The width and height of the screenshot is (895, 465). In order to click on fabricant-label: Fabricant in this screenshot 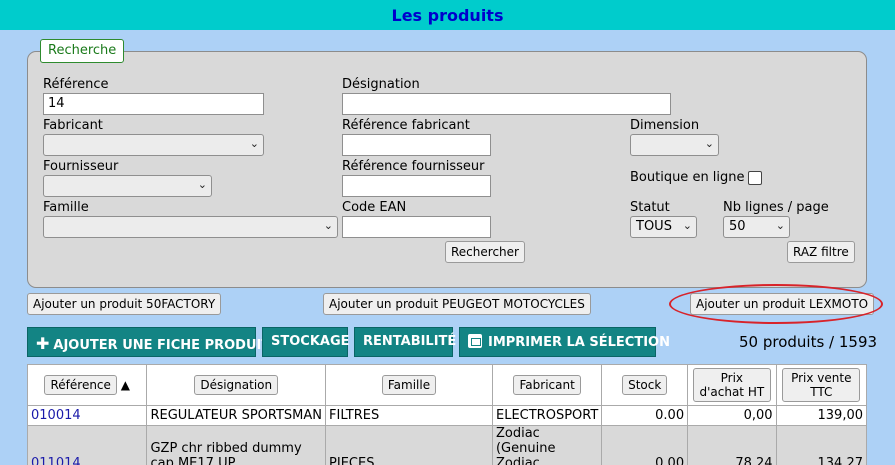, I will do `click(73, 125)`.